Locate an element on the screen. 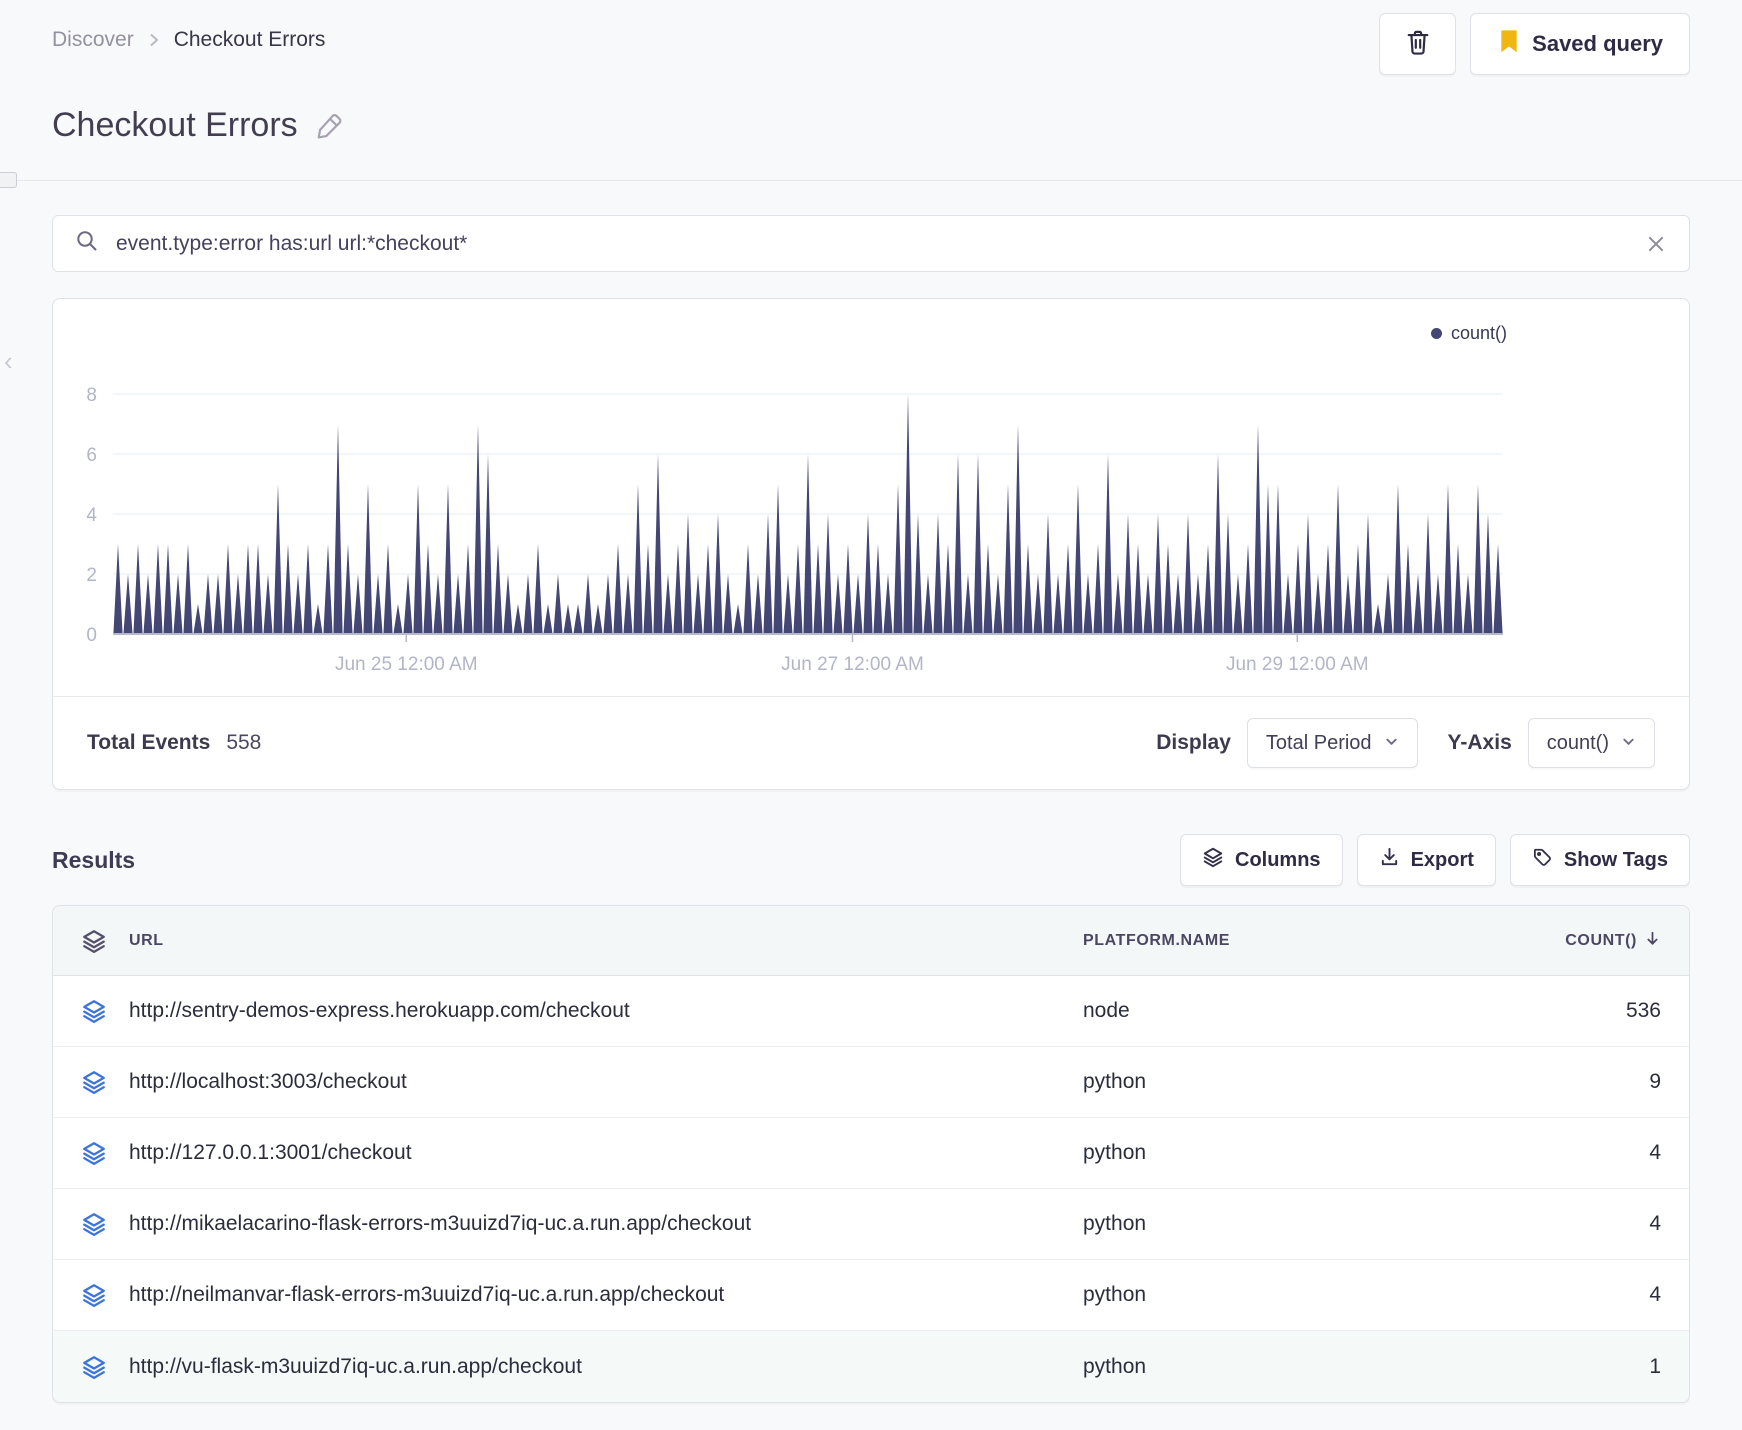 The width and height of the screenshot is (1742, 1430). total-events-label: Total Events is located at coordinates (149, 742).